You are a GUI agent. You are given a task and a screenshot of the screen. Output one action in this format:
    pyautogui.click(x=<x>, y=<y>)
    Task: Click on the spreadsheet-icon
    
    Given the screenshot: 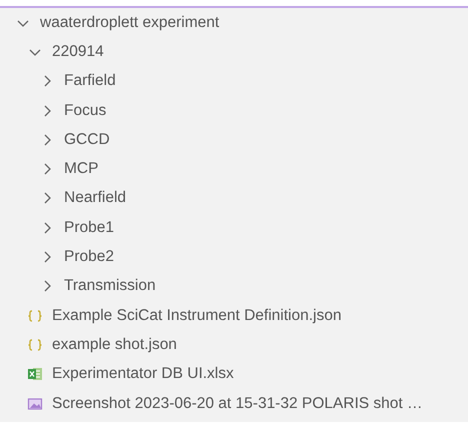 What is the action you would take?
    pyautogui.click(x=35, y=374)
    